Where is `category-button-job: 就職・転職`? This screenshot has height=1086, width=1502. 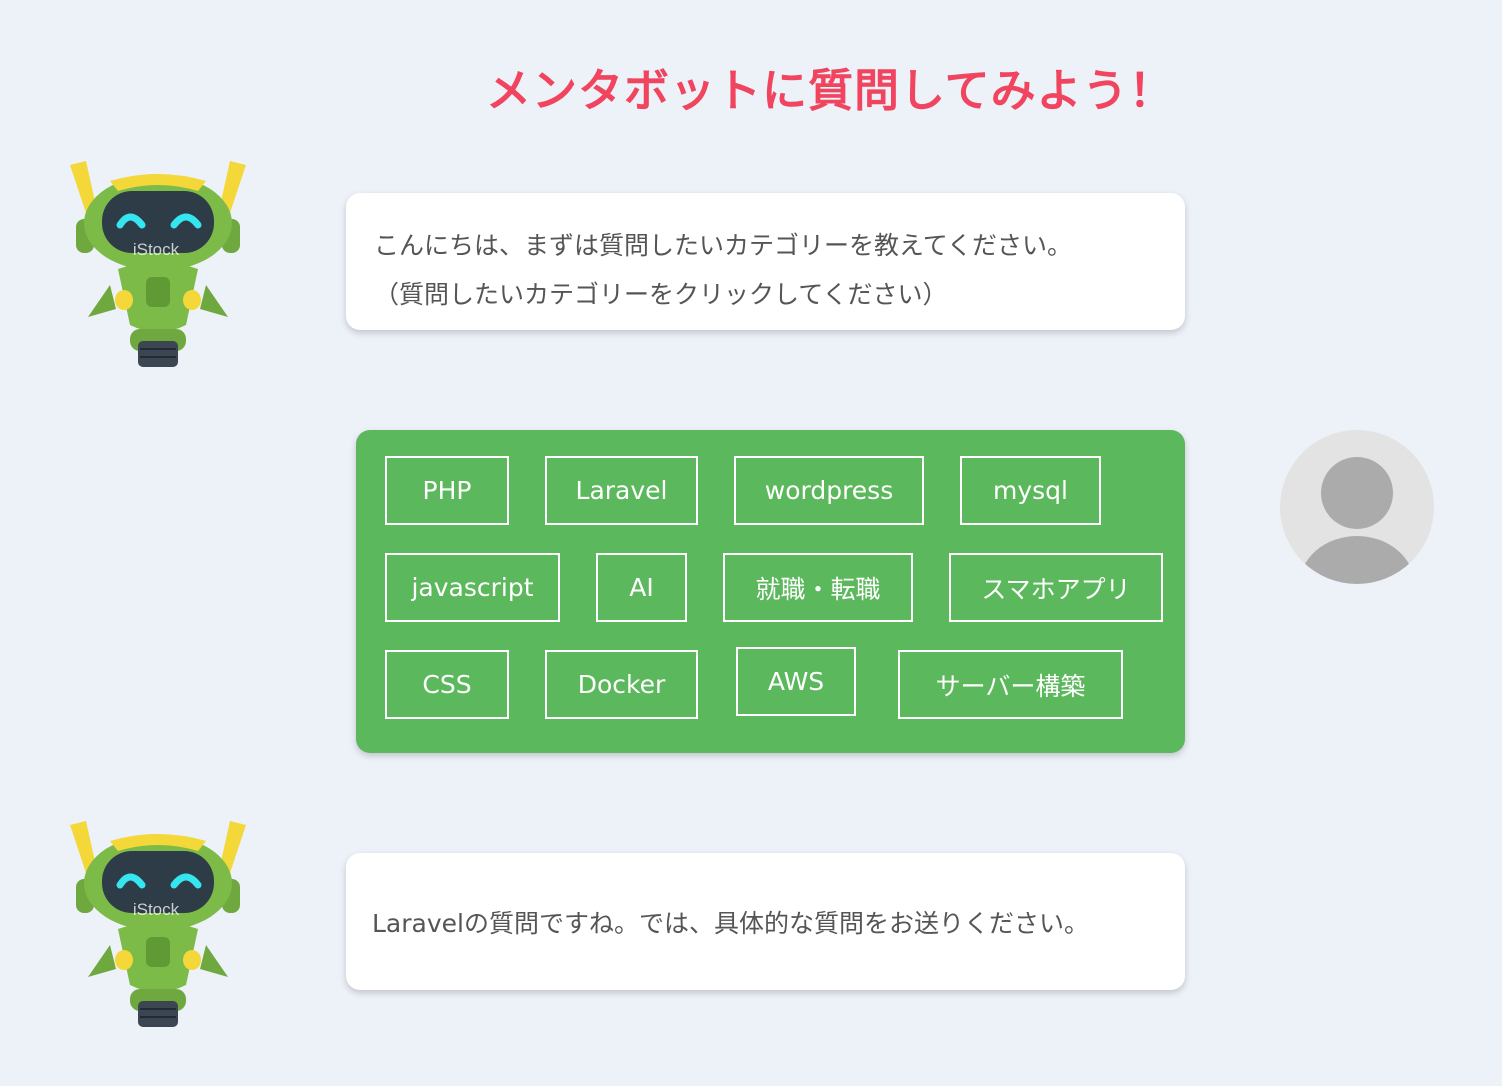 category-button-job: 就職・転職 is located at coordinates (818, 587).